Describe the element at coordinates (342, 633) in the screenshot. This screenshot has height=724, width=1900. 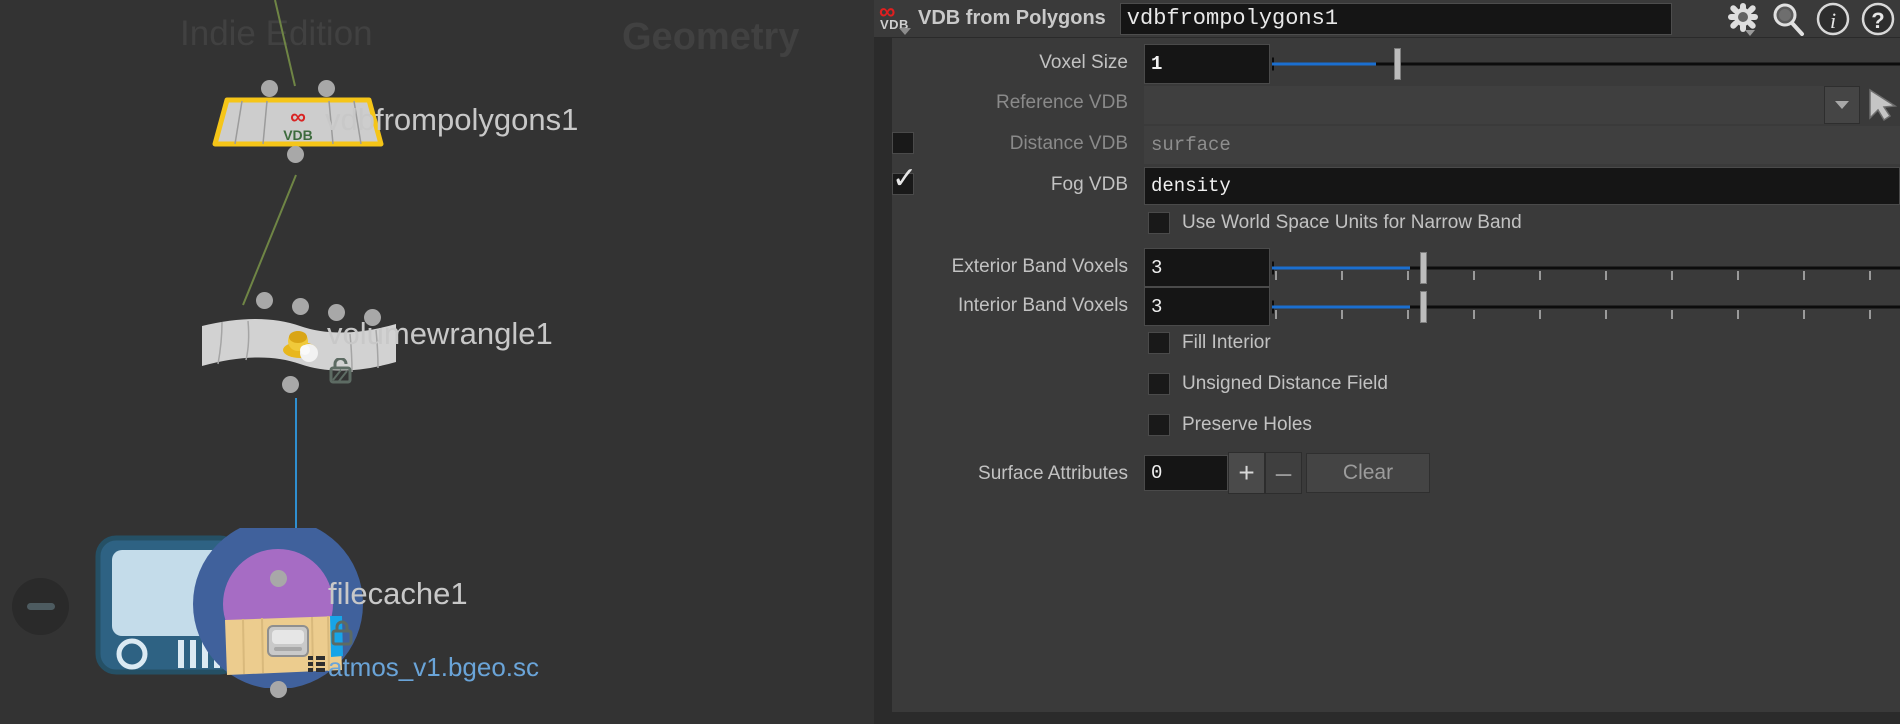
I see `lock-icon` at that location.